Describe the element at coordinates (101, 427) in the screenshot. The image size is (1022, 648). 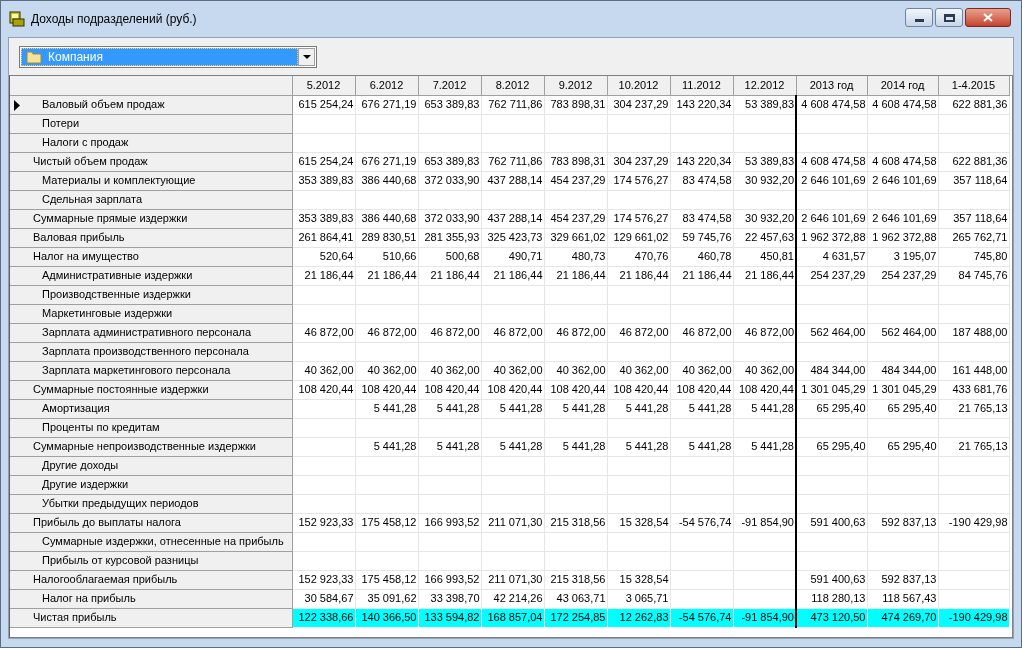
I see `row-label: Проценты по кредитам` at that location.